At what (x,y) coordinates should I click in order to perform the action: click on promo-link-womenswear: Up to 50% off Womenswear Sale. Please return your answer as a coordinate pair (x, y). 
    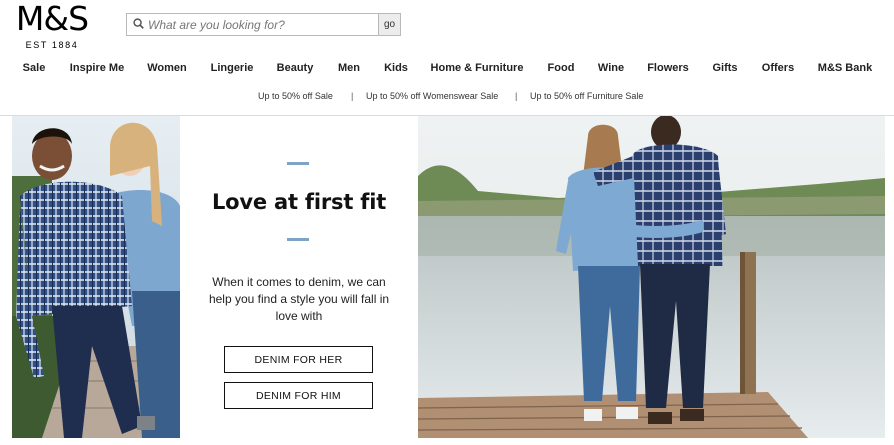
    Looking at the image, I should click on (432, 96).